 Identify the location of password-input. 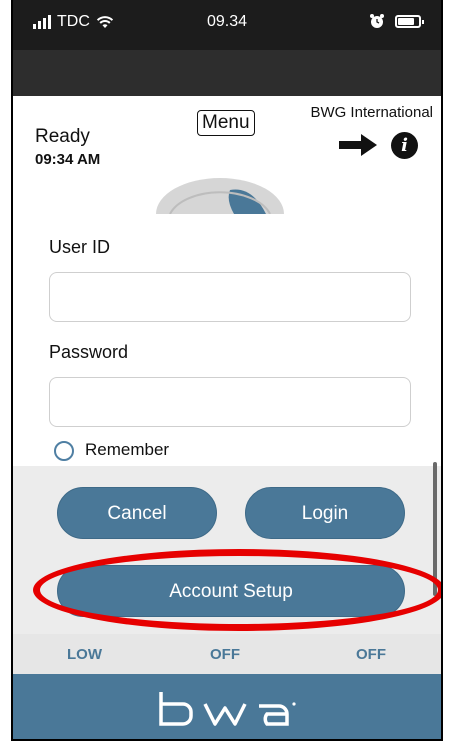
(230, 402).